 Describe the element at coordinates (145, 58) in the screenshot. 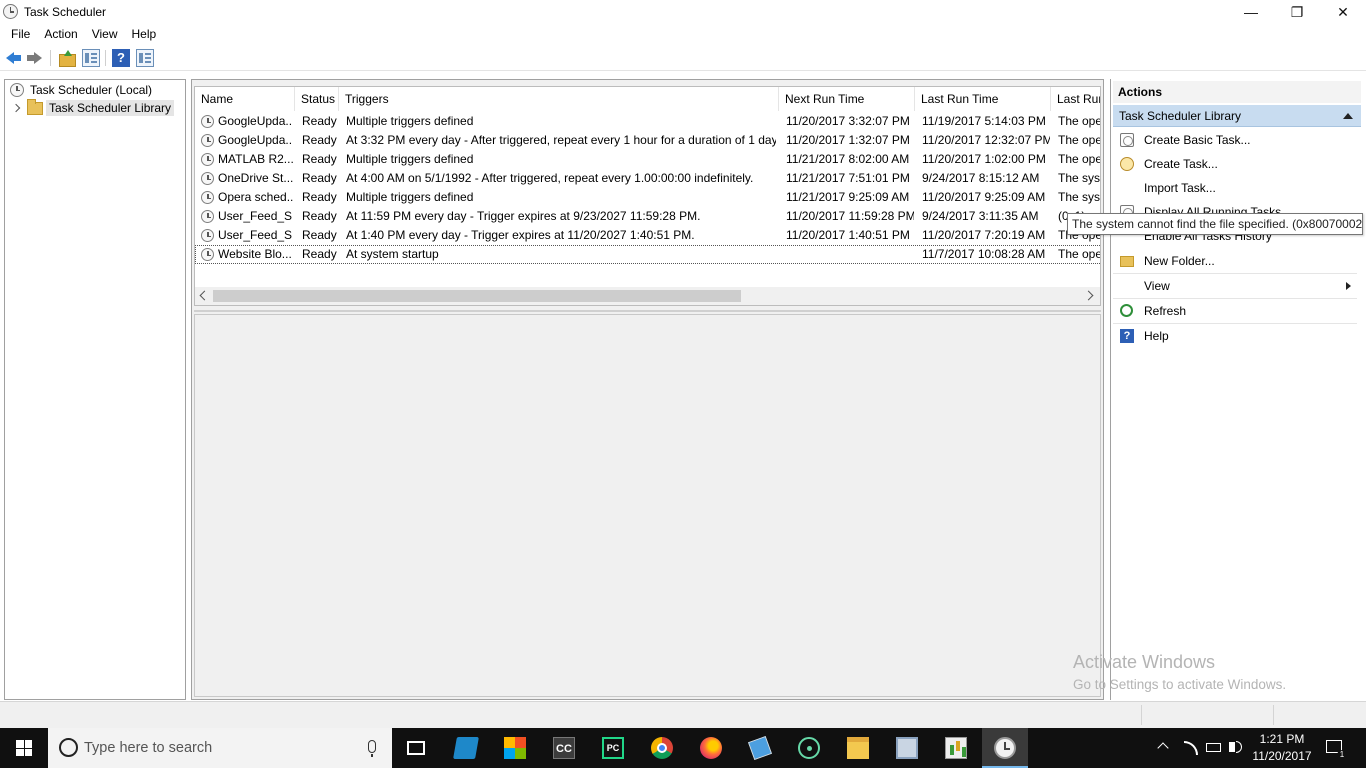

I see `show-hide-action-pane-icon` at that location.